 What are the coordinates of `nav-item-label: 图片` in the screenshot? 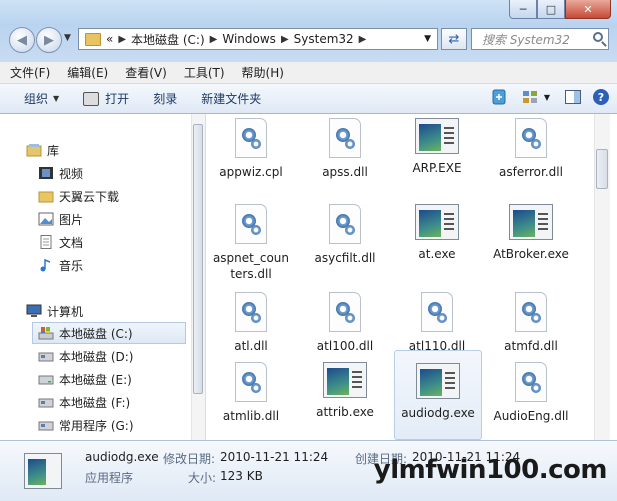 It's located at (71, 219).